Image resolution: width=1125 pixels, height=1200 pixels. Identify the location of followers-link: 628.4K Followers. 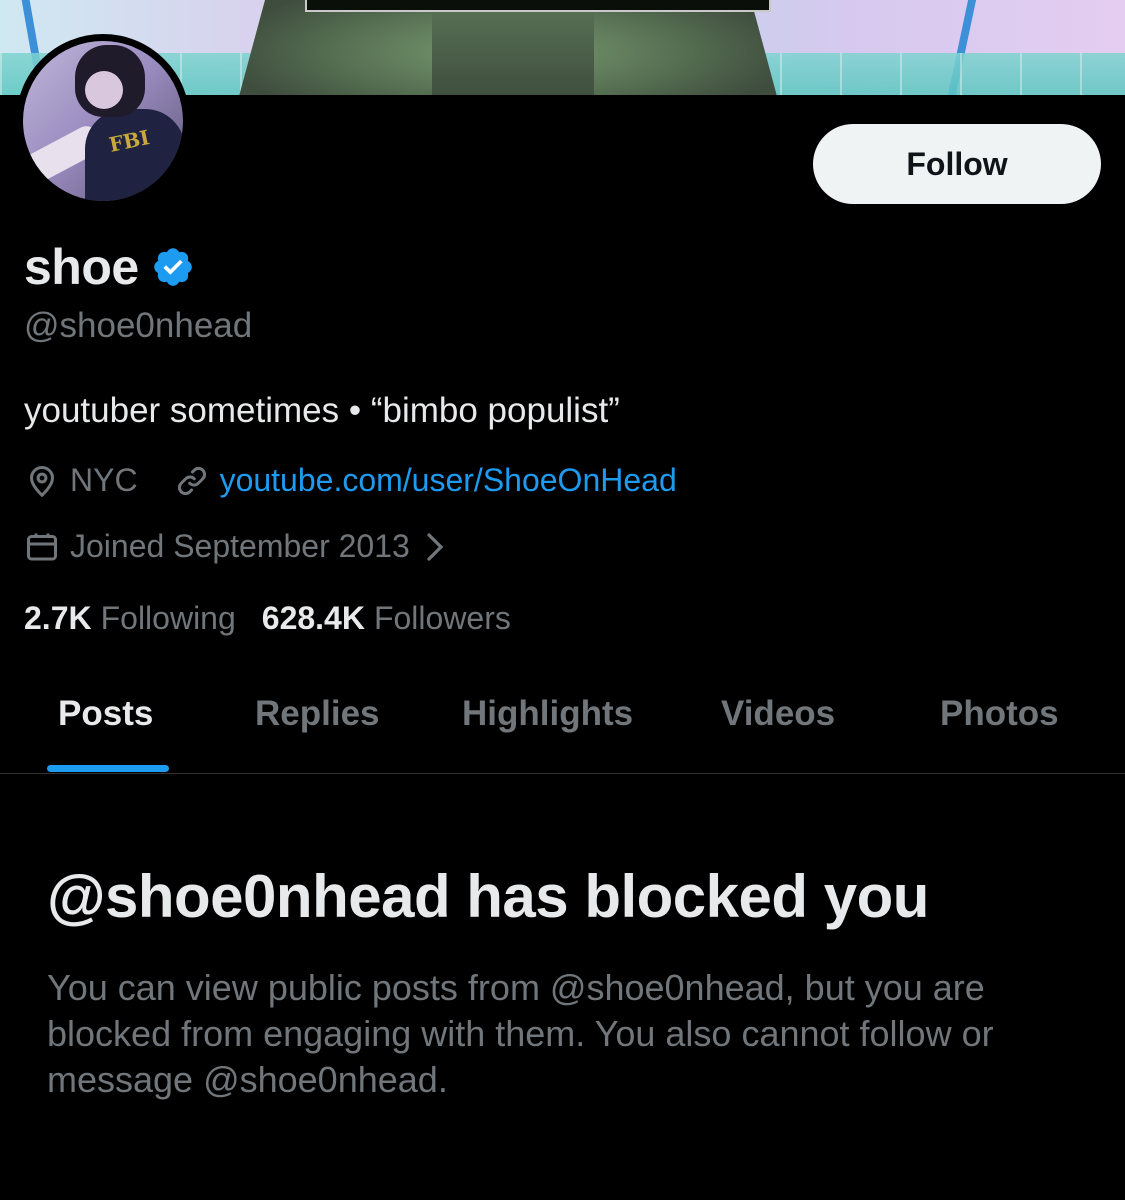
(386, 618).